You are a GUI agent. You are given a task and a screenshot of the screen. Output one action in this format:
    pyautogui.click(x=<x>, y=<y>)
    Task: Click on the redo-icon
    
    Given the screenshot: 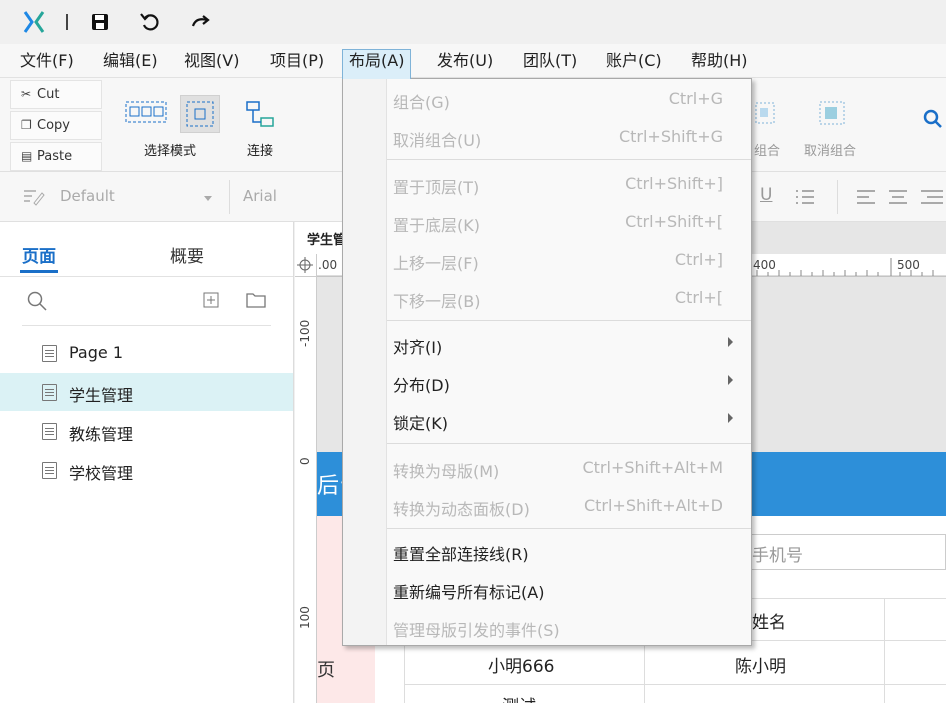 What is the action you would take?
    pyautogui.click(x=201, y=22)
    